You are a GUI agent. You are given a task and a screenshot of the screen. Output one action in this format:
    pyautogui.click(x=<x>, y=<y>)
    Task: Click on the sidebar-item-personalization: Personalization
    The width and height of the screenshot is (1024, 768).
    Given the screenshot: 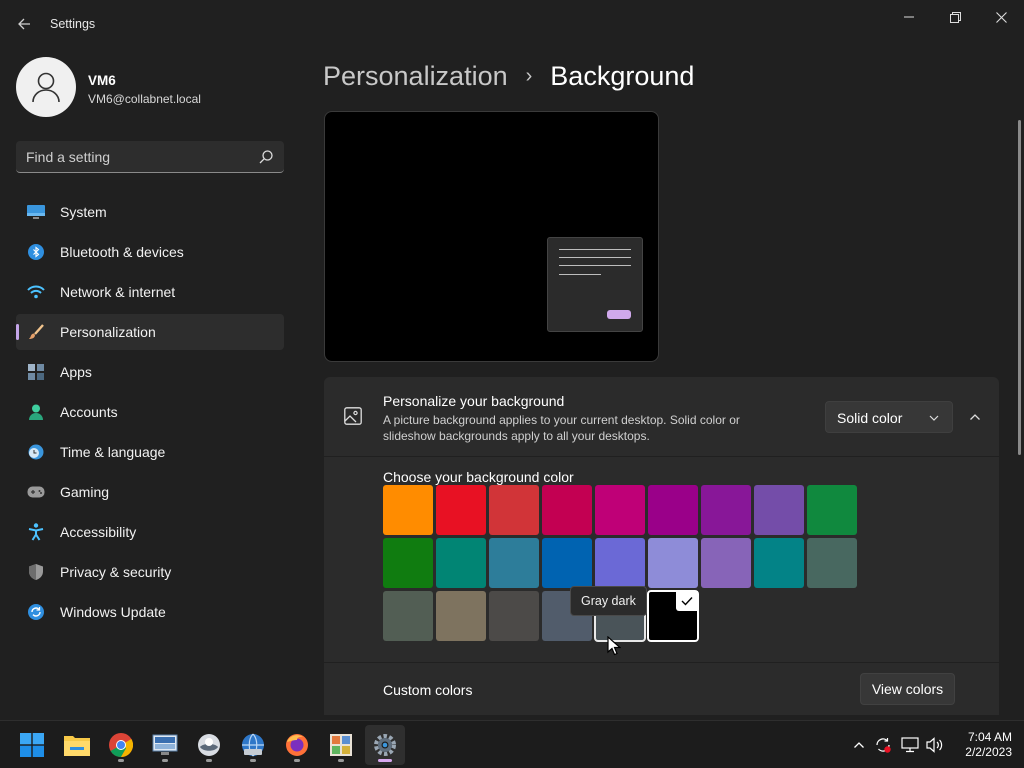 What is the action you would take?
    pyautogui.click(x=150, y=332)
    